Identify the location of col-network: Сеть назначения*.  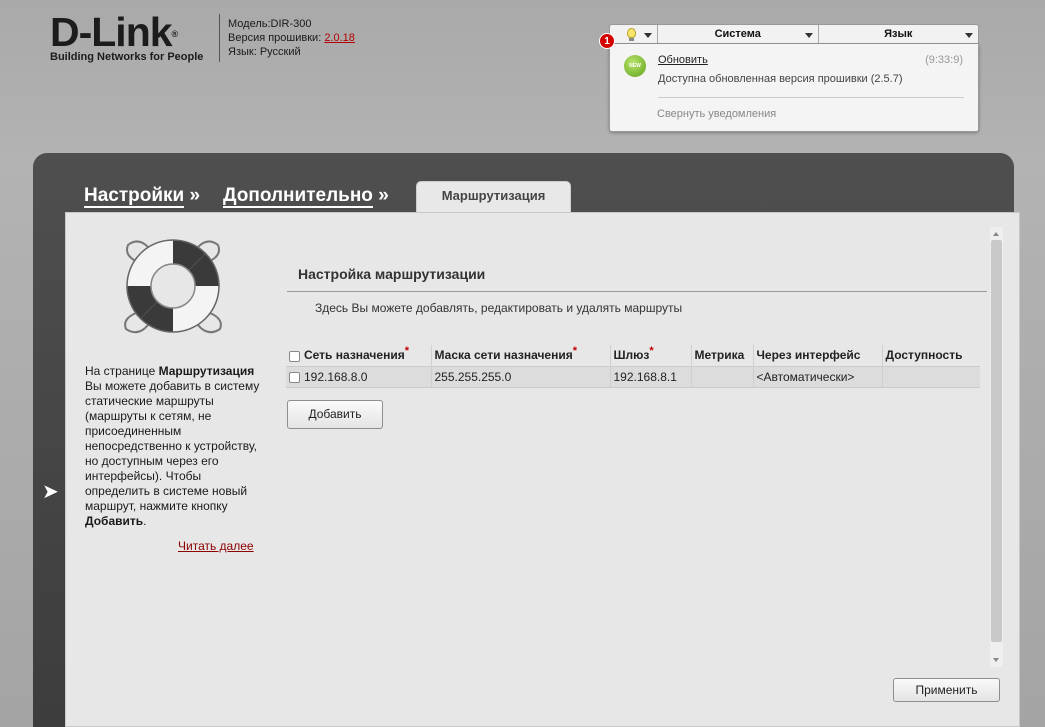
(358, 355).